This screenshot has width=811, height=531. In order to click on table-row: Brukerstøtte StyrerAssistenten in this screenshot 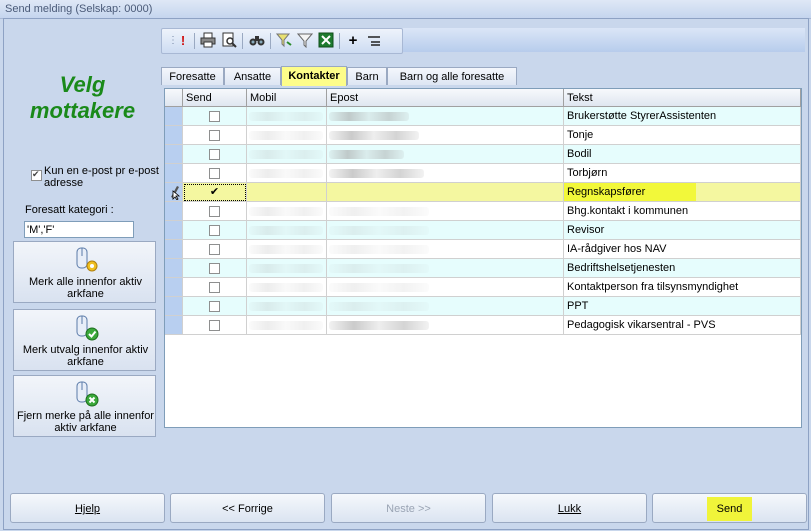, I will do `click(483, 116)`.